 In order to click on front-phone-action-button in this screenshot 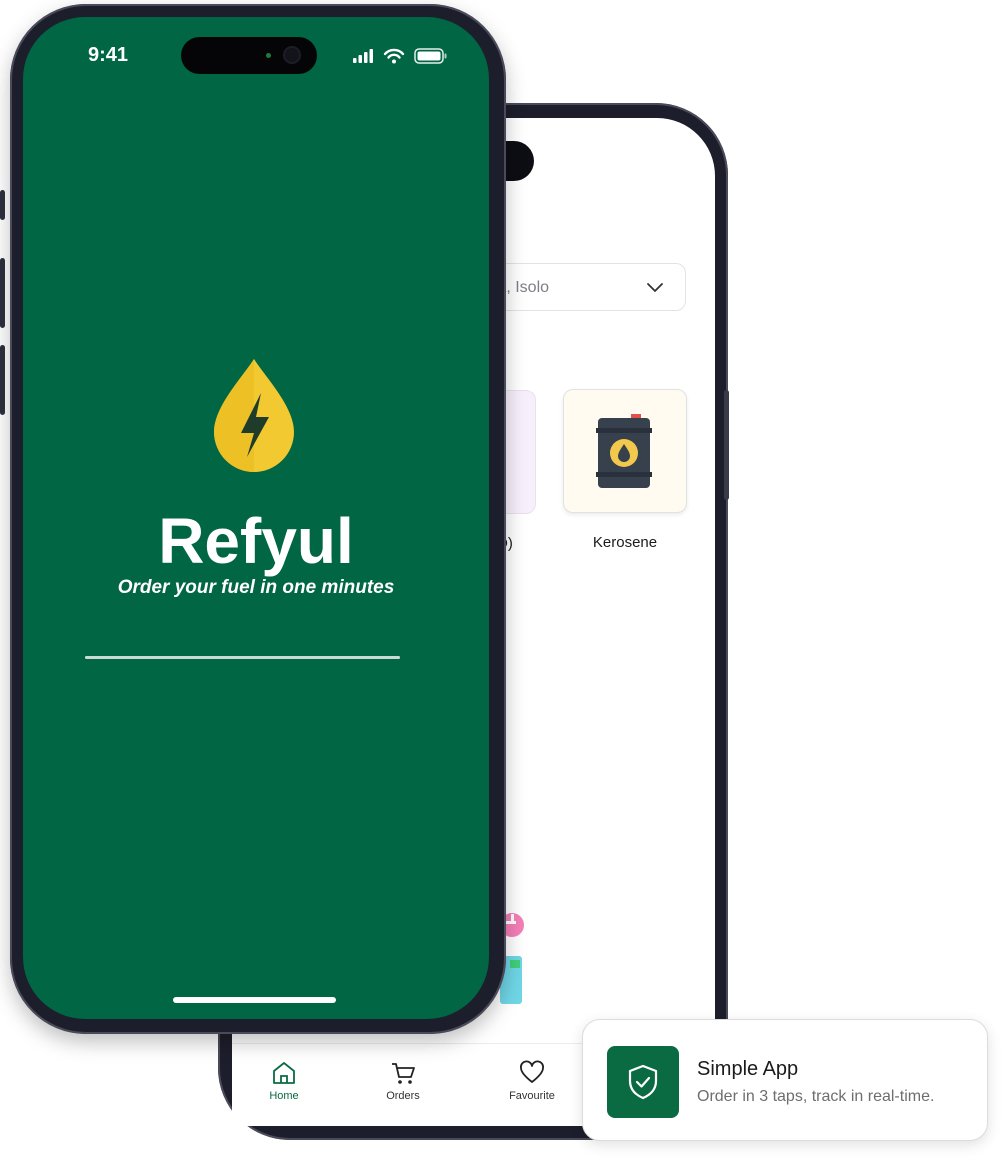, I will do `click(2, 205)`.